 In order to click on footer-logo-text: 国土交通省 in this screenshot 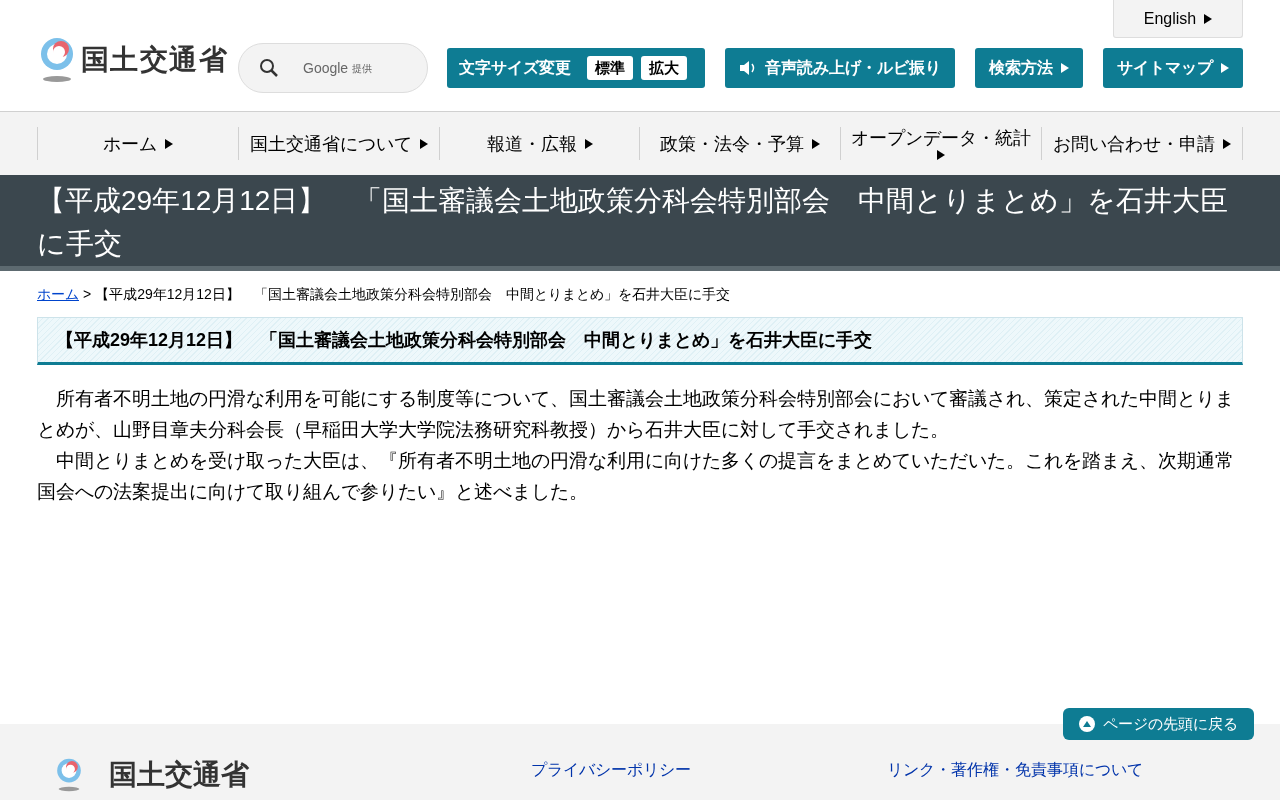, I will do `click(179, 775)`.